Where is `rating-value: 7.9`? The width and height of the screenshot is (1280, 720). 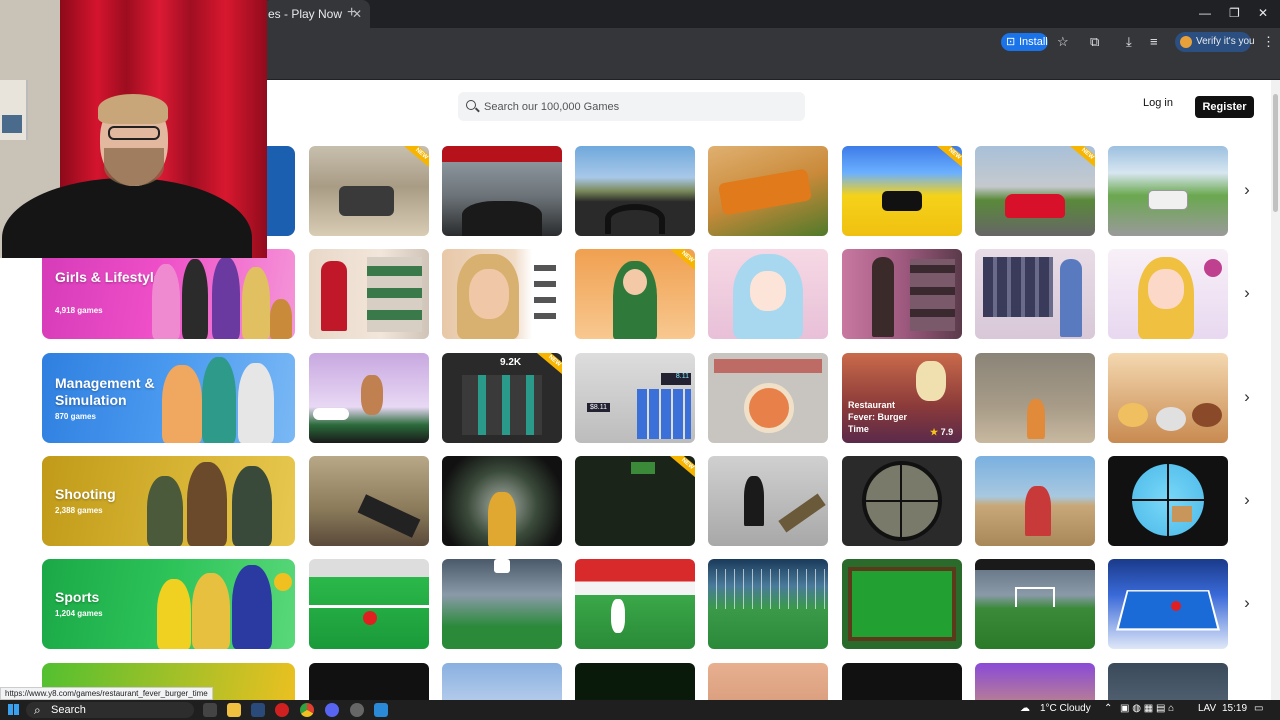 rating-value: 7.9 is located at coordinates (947, 432).